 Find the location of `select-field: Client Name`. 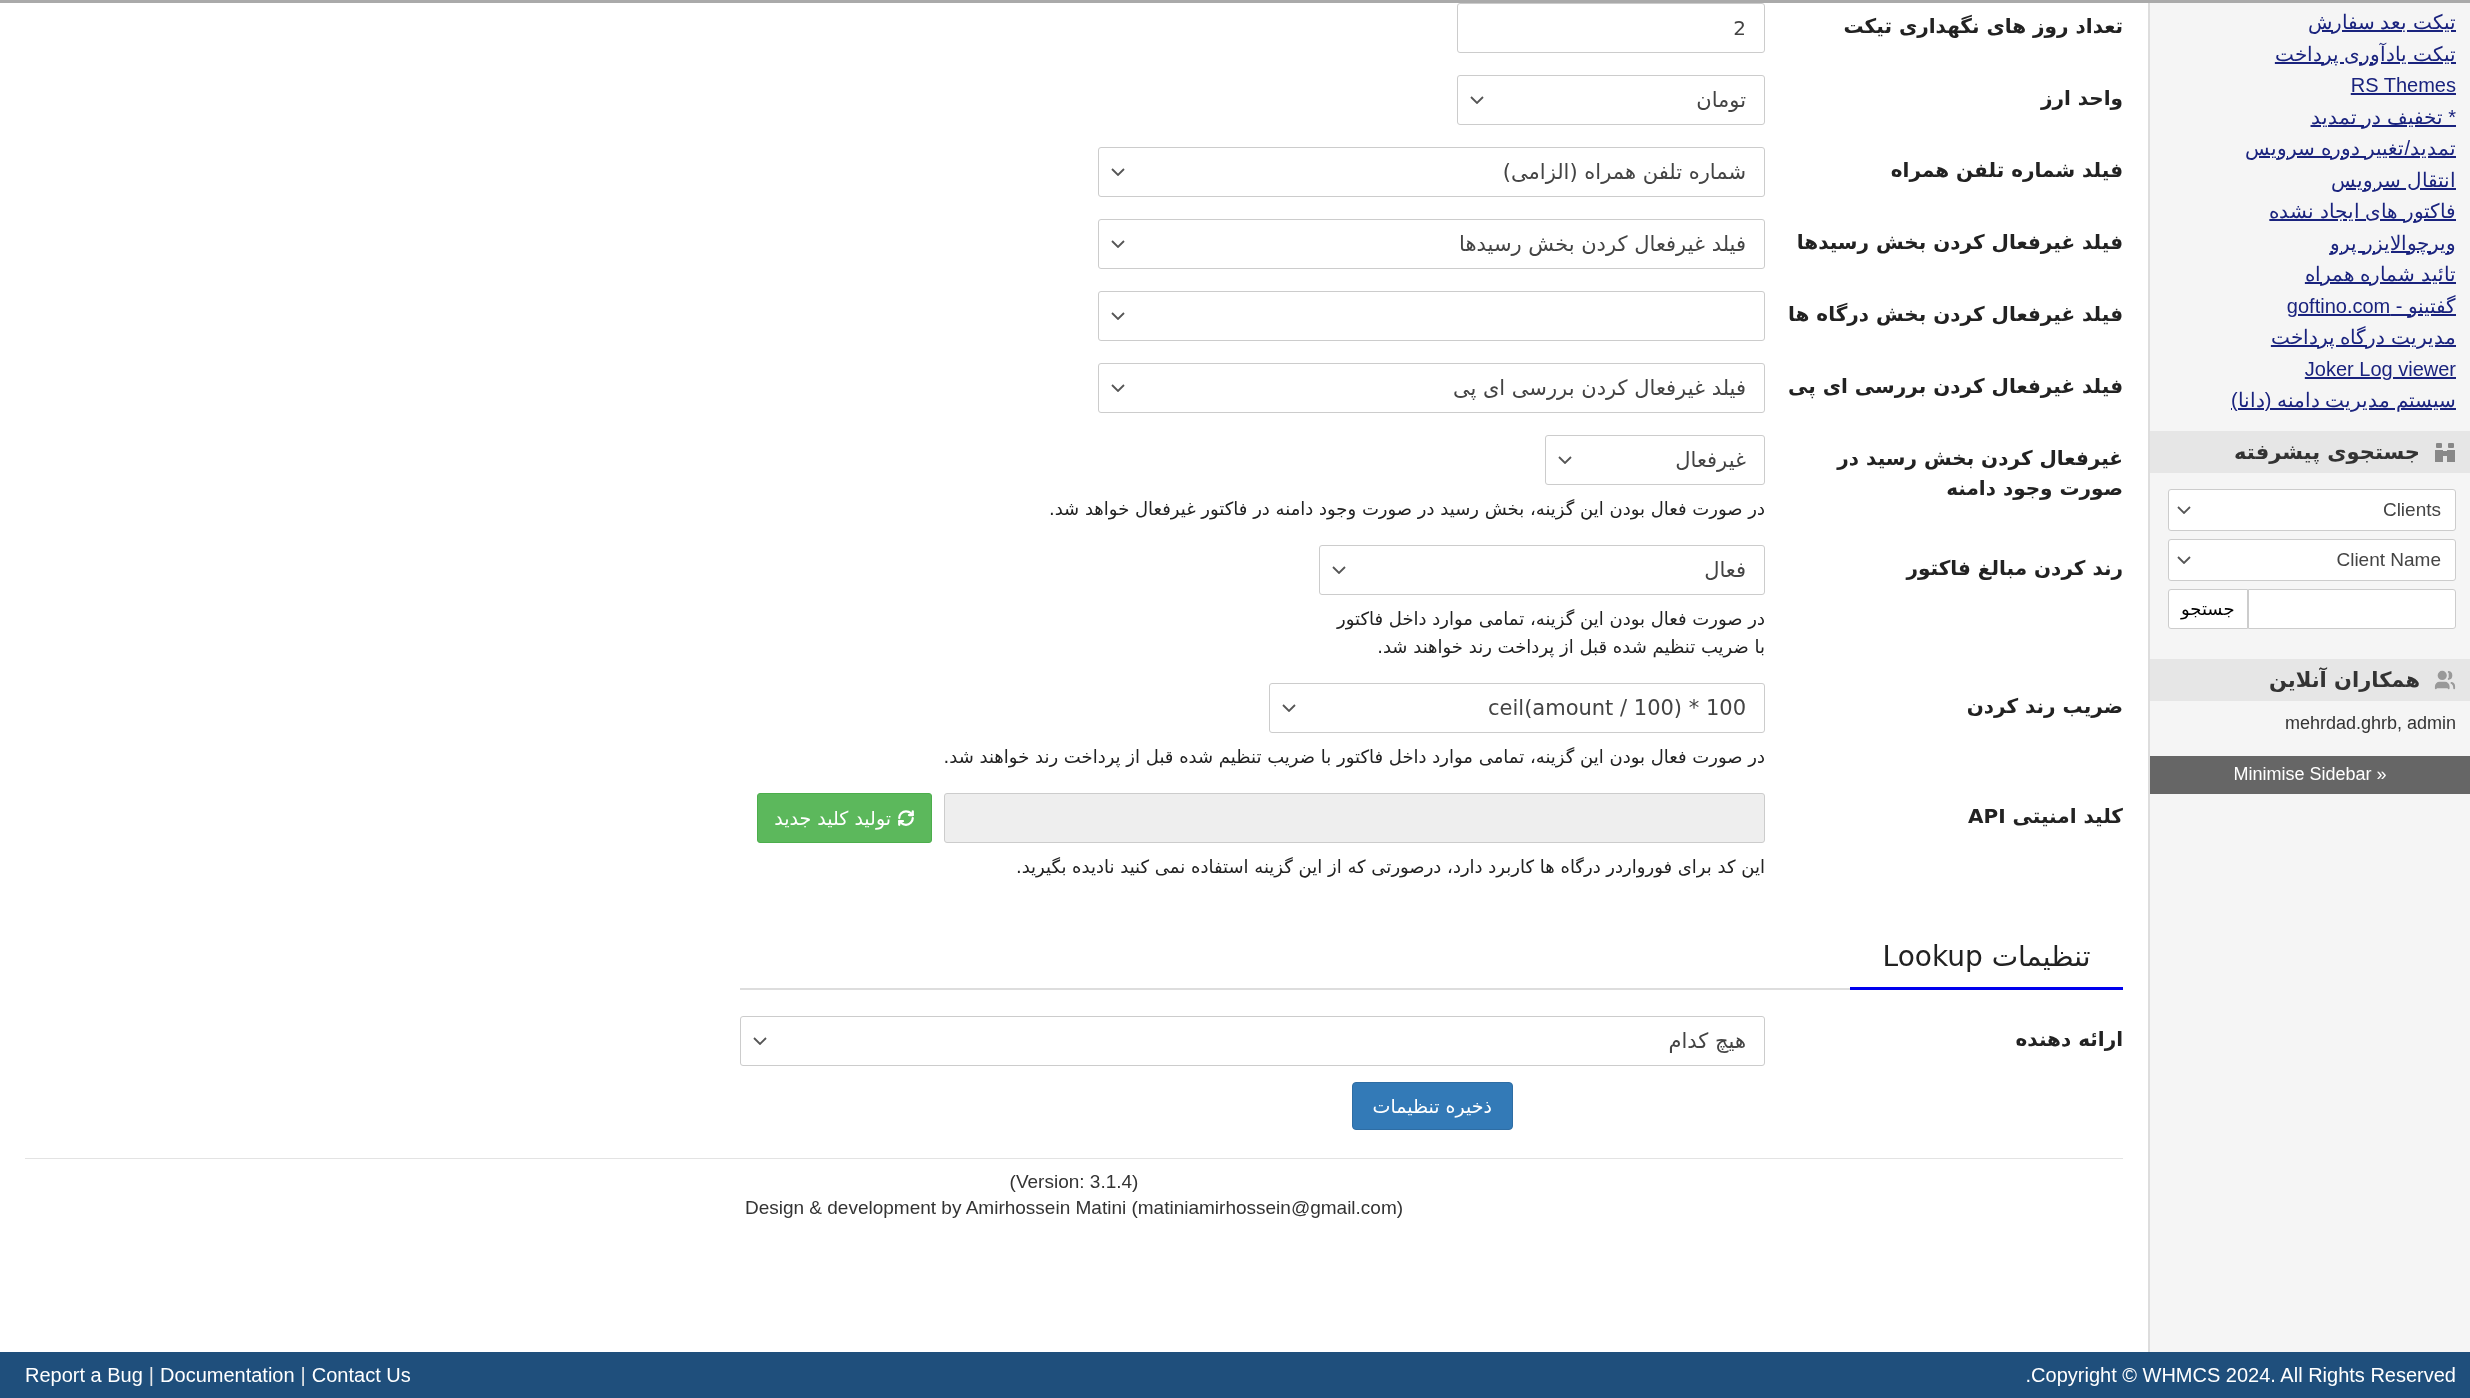

select-field: Client Name is located at coordinates (2312, 559).